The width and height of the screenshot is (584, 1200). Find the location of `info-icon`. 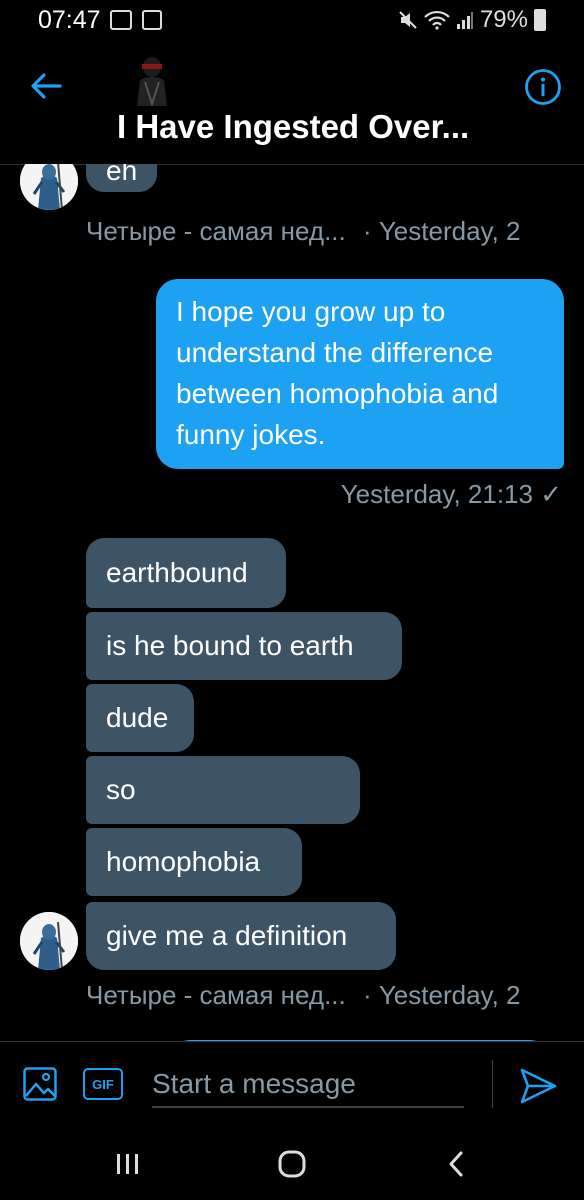

info-icon is located at coordinates (543, 87).